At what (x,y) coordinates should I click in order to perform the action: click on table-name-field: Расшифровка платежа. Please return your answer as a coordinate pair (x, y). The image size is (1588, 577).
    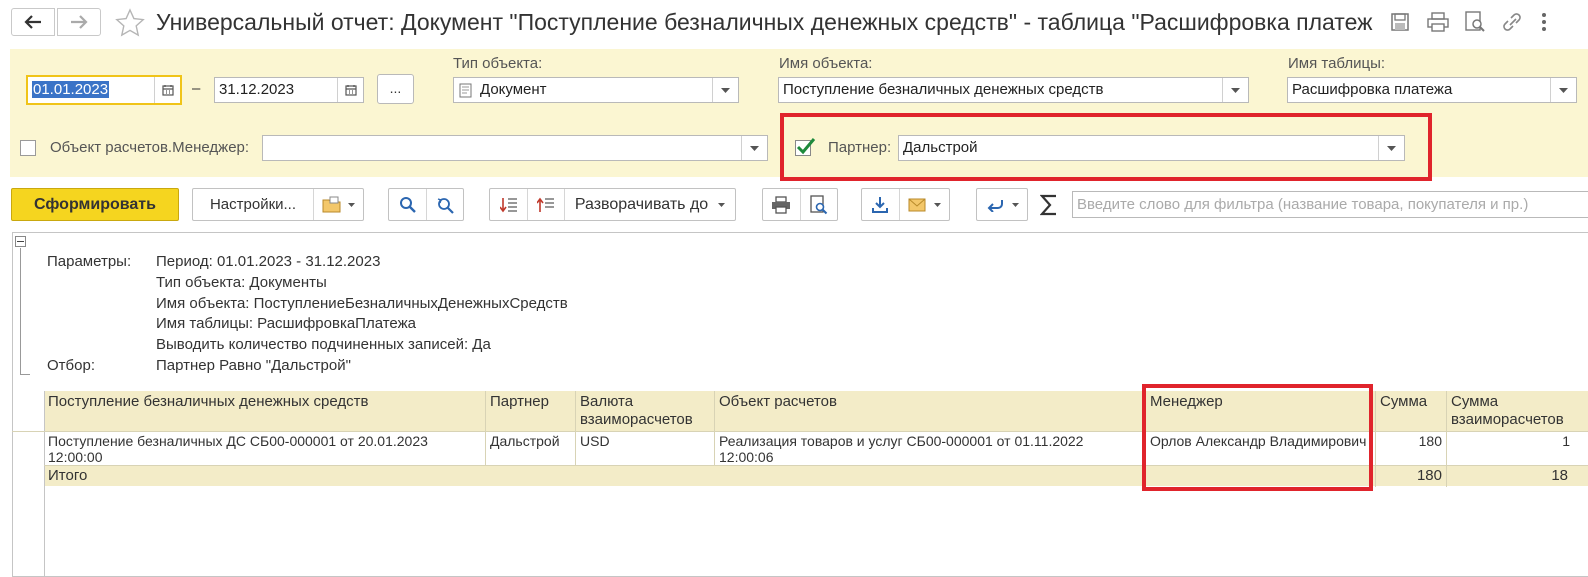
    Looking at the image, I should click on (1432, 90).